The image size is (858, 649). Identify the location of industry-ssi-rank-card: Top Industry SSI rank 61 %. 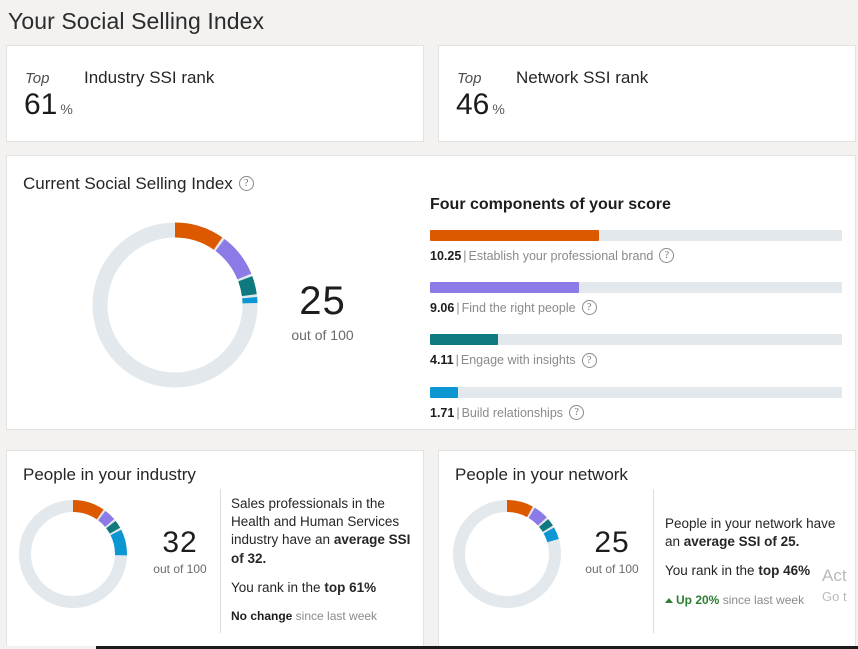
(215, 93).